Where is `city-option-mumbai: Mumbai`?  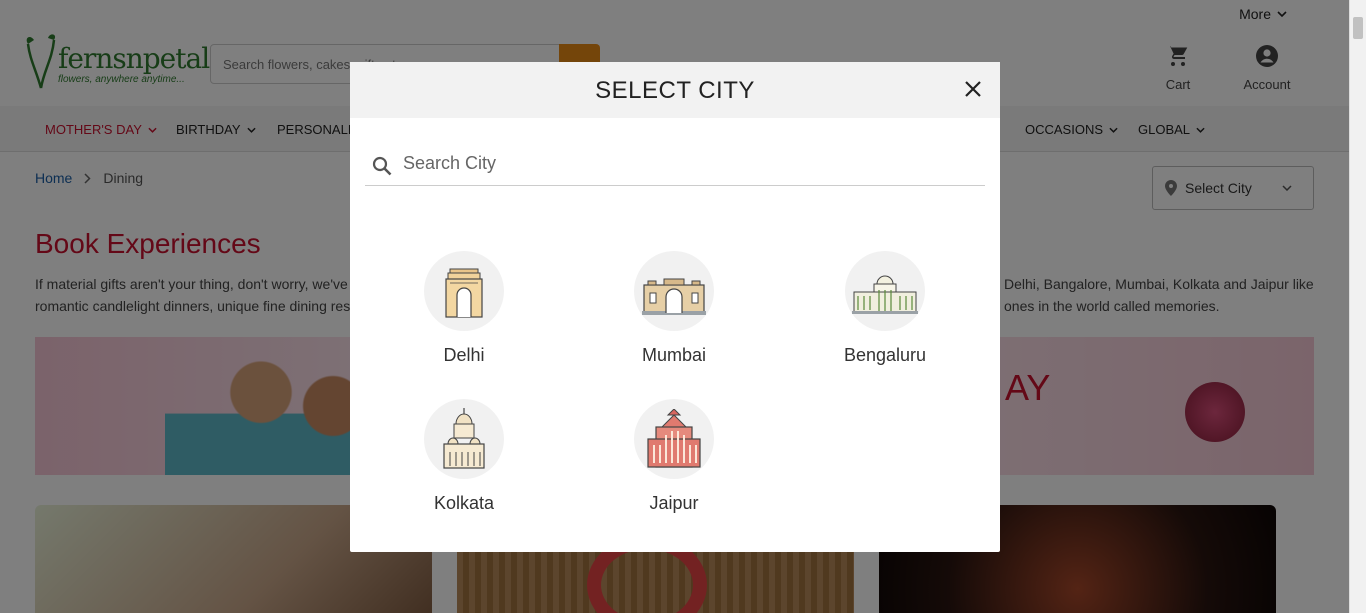 city-option-mumbai: Mumbai is located at coordinates (674, 308).